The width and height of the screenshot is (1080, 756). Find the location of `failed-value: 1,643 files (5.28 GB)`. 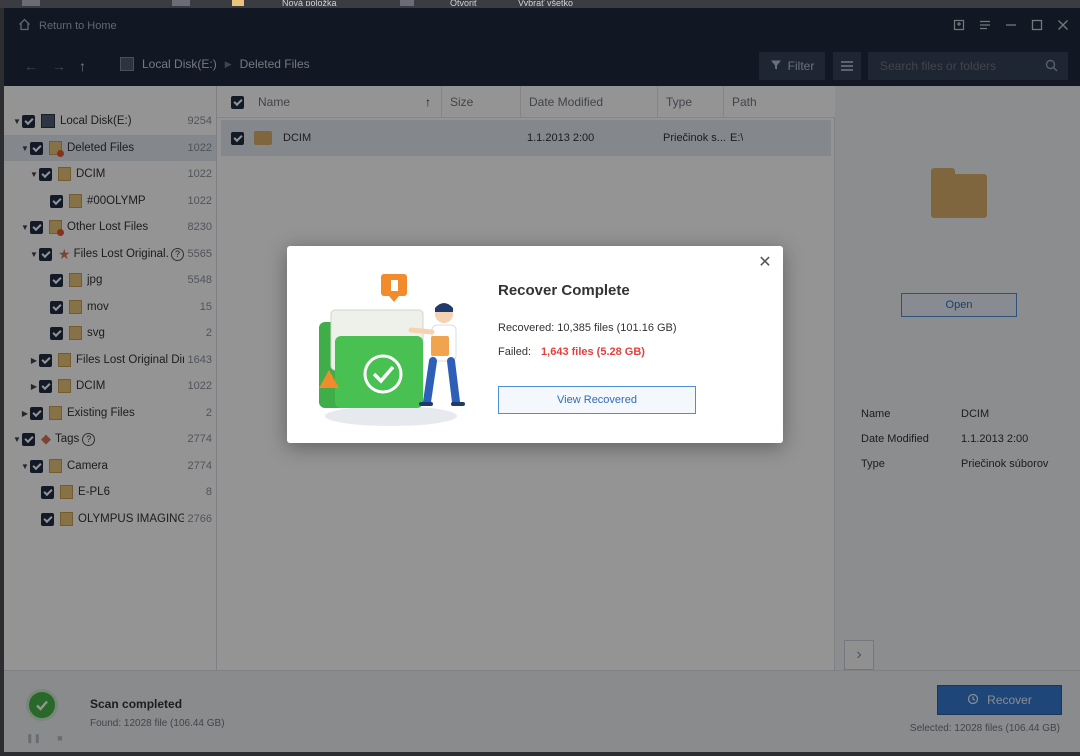

failed-value: 1,643 files (5.28 GB) is located at coordinates (593, 352).